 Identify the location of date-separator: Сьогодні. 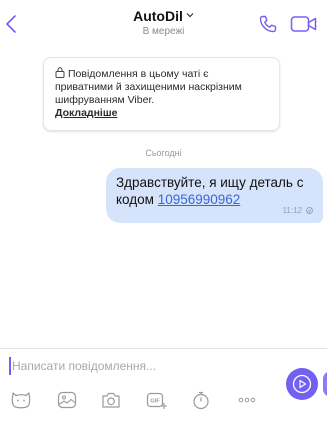
(163, 153).